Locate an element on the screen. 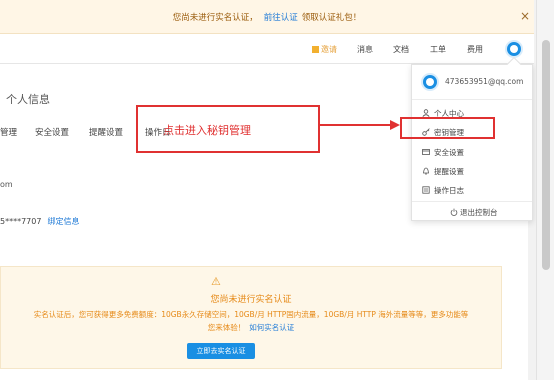  nav-ticket: 工单 is located at coordinates (438, 49).